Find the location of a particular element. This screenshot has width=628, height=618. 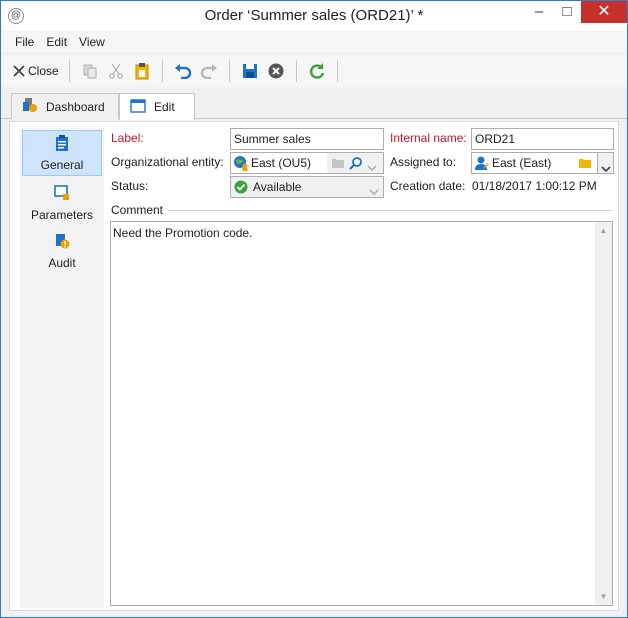

tab-dashboard: Dashboard is located at coordinates (65, 106).